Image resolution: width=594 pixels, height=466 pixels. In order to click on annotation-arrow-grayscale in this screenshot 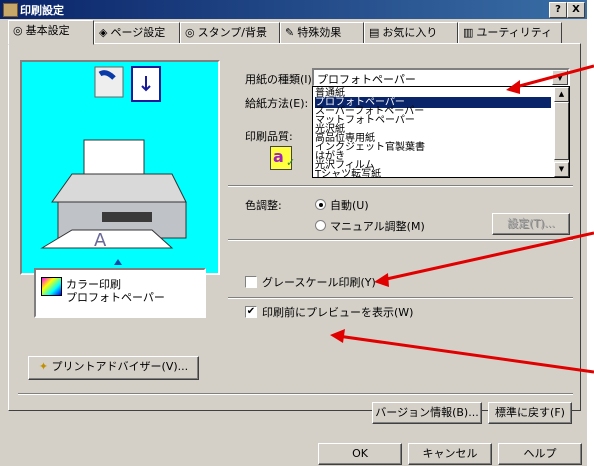, I will do `click(487, 256)`.